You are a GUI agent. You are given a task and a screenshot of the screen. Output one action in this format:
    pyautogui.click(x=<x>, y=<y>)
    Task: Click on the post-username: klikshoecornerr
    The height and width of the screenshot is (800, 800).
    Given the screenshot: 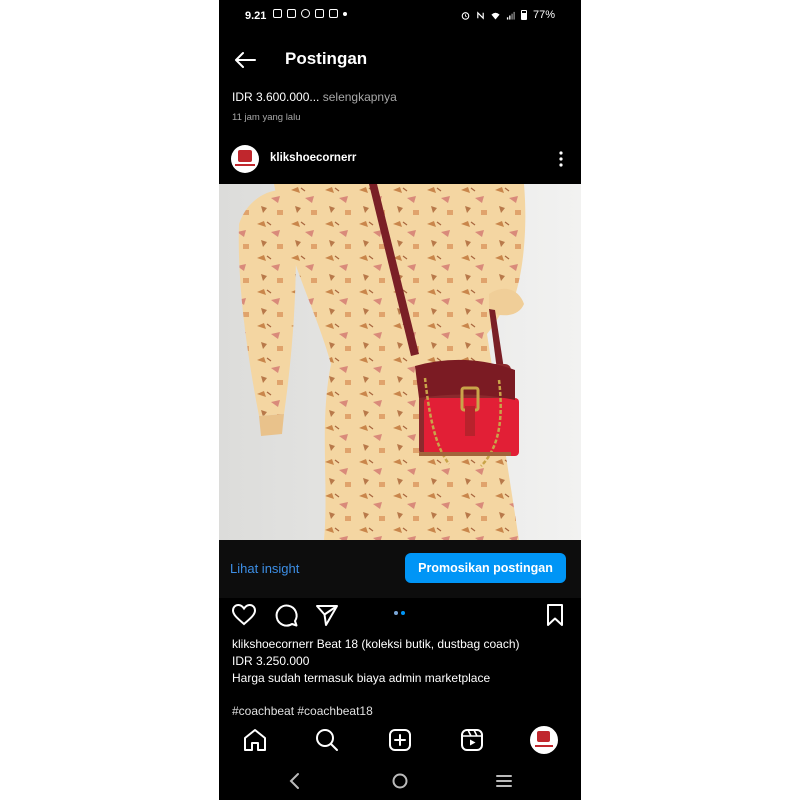 What is the action you would take?
    pyautogui.click(x=313, y=158)
    